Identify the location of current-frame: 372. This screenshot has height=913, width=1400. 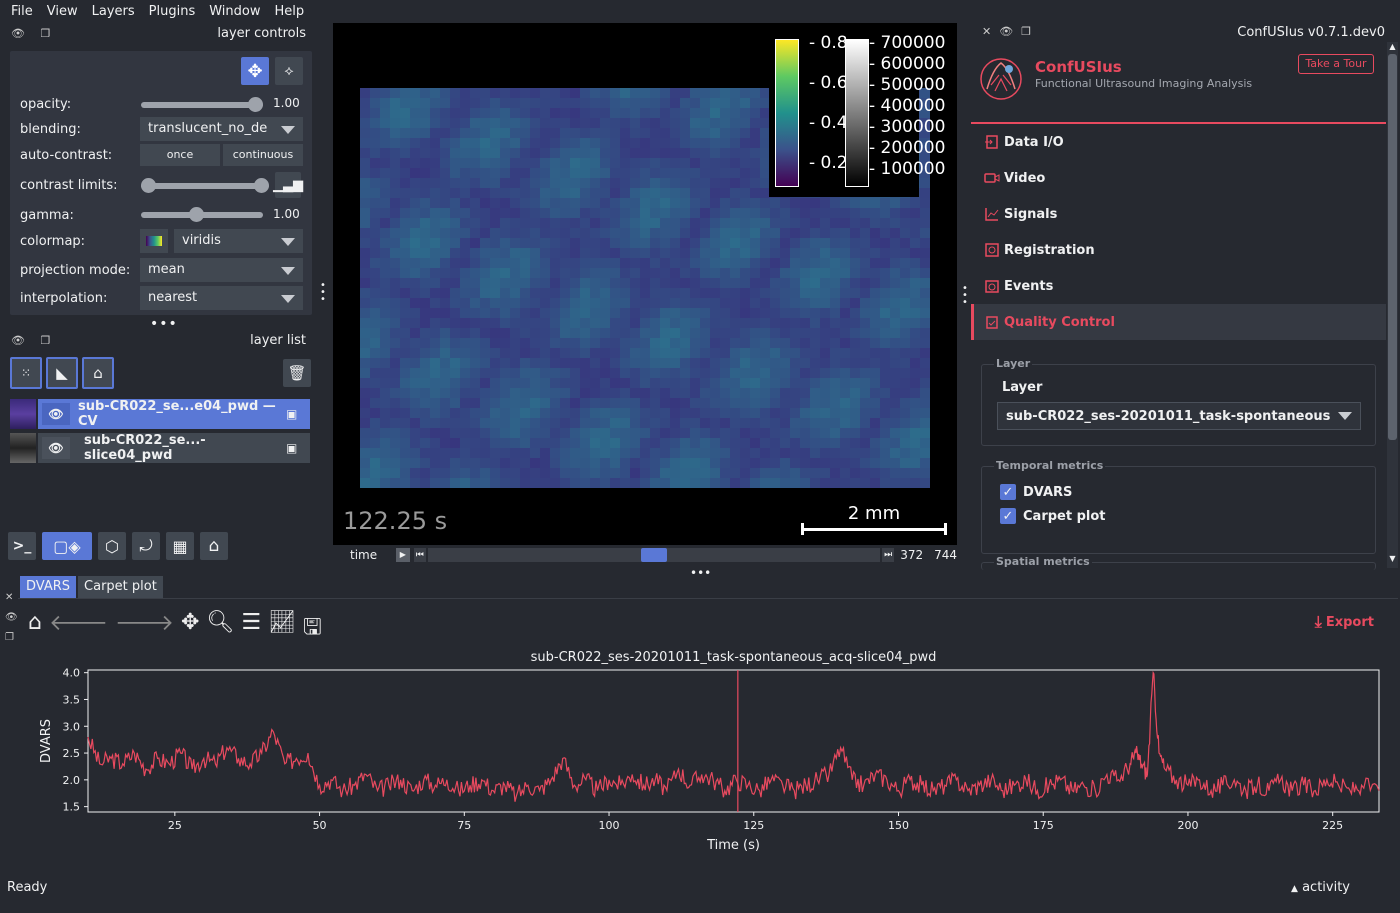
(917, 555).